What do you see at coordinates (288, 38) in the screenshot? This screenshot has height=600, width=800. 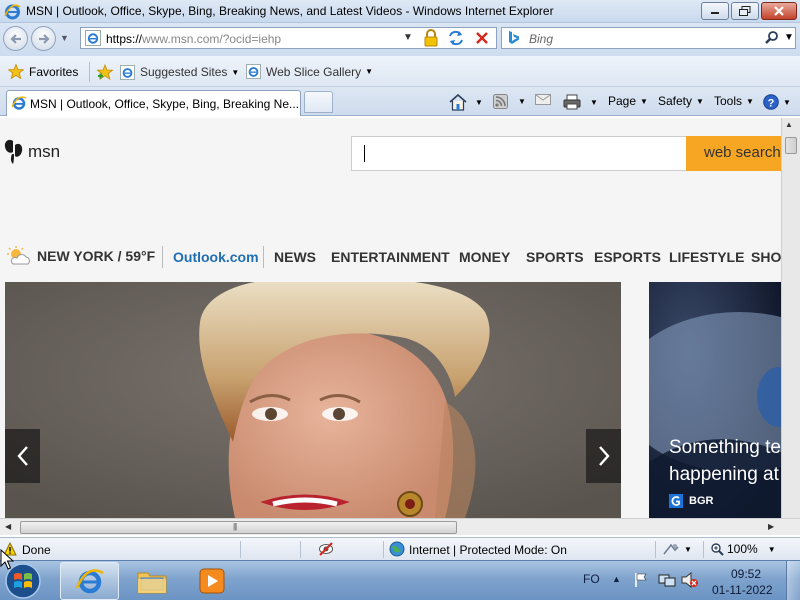 I see `address-bar: https://www.msn.com/?ocid=iehp ▼` at bounding box center [288, 38].